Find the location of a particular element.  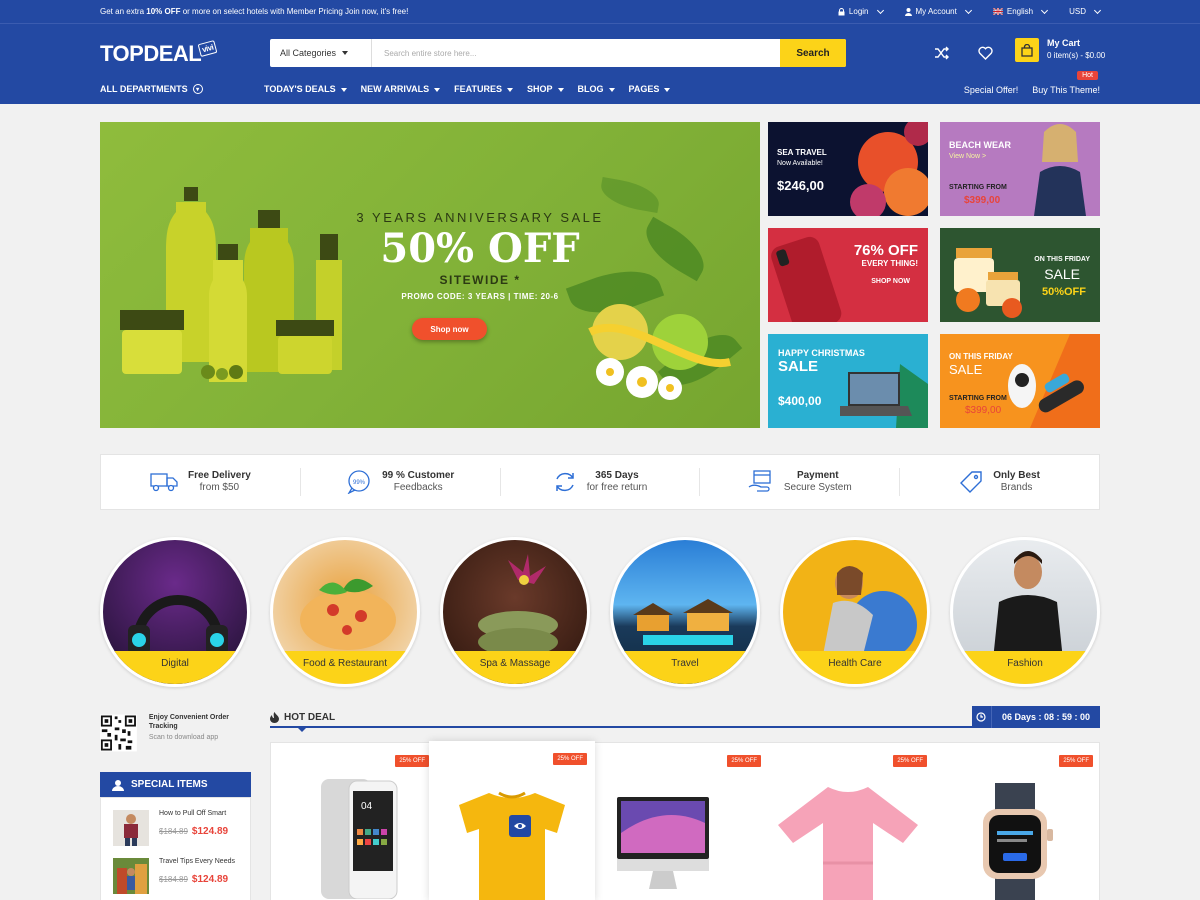

red-phone-image is located at coordinates (806, 279).